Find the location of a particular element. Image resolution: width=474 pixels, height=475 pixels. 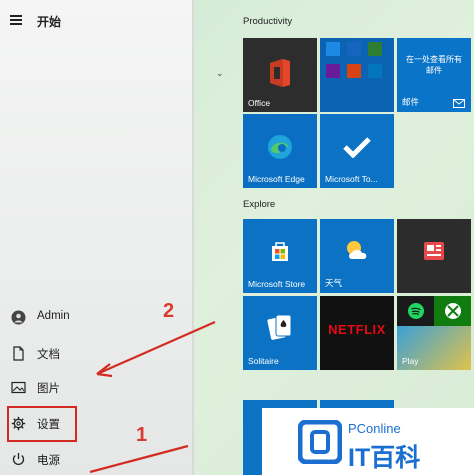

arrow-to-power is located at coordinates (139, 459).